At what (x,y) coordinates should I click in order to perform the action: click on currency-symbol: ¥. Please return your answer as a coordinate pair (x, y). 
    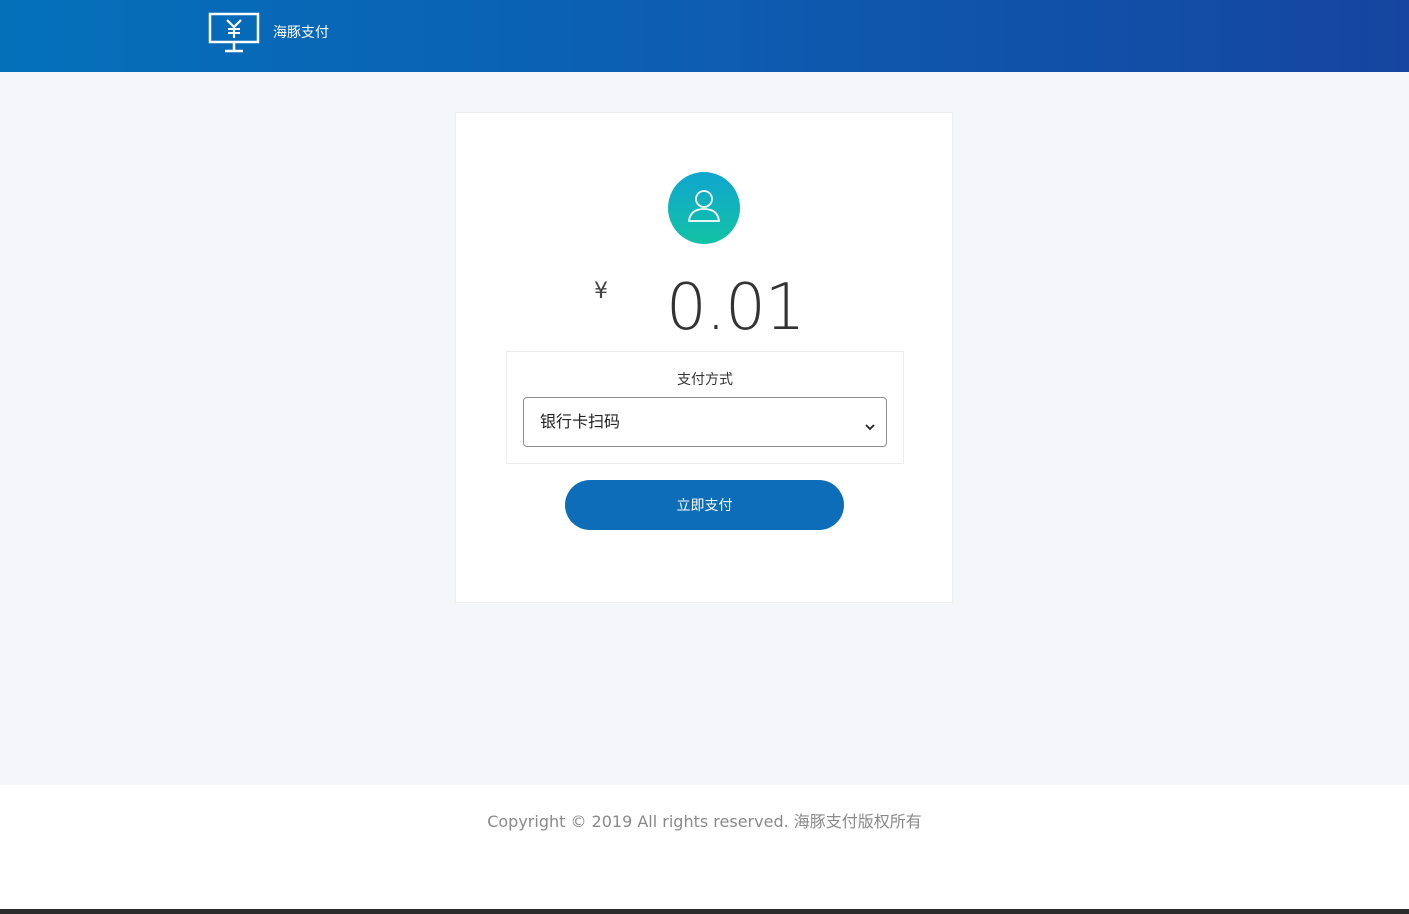
    Looking at the image, I should click on (601, 291).